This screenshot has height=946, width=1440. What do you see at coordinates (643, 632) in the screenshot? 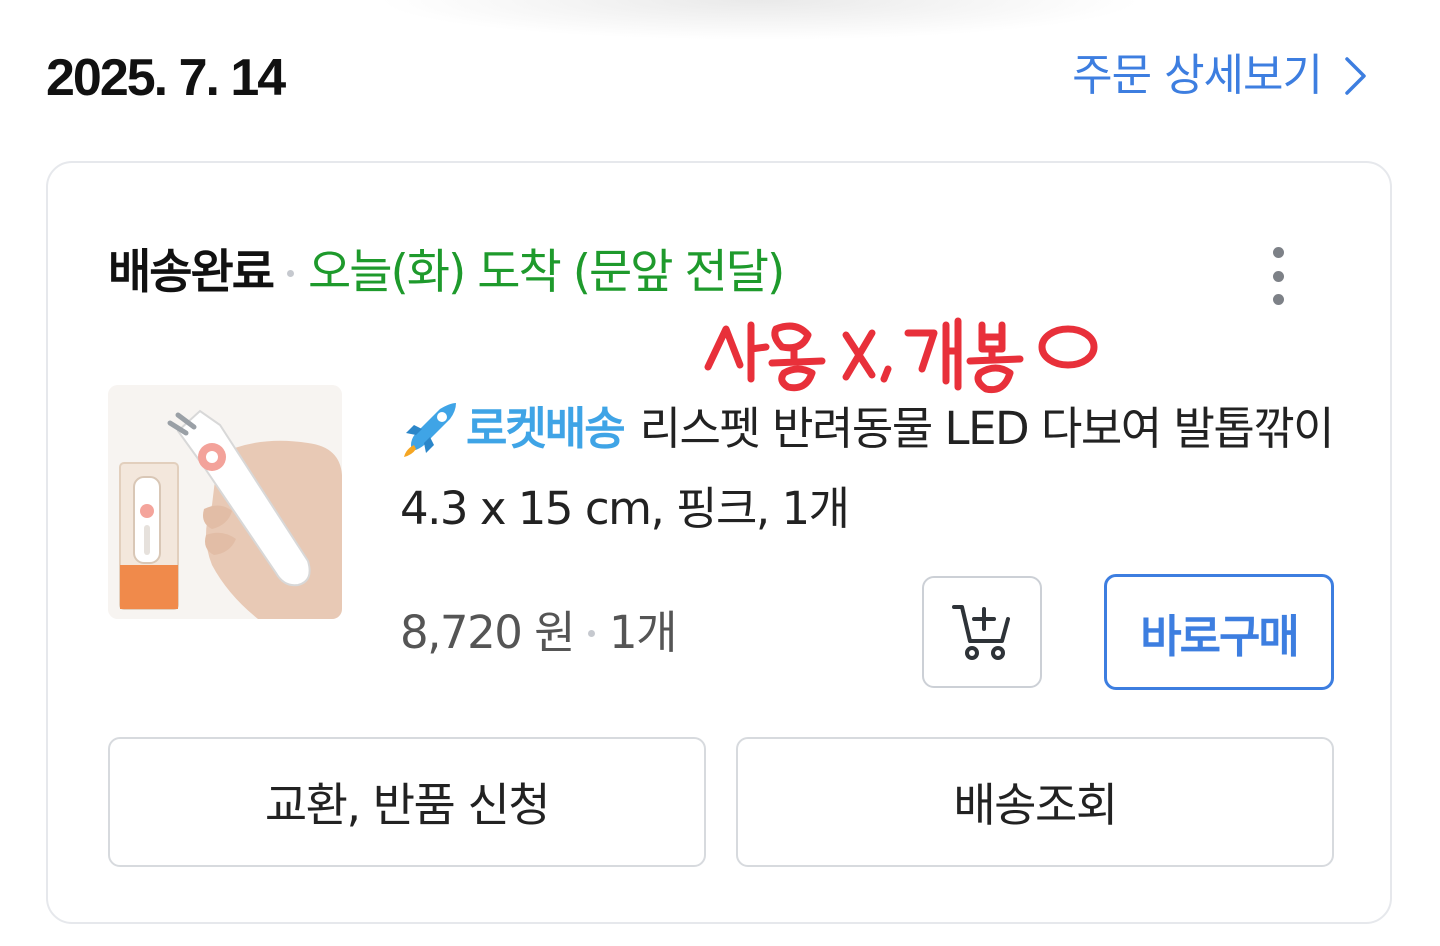
I see `product-quantity: 1개` at bounding box center [643, 632].